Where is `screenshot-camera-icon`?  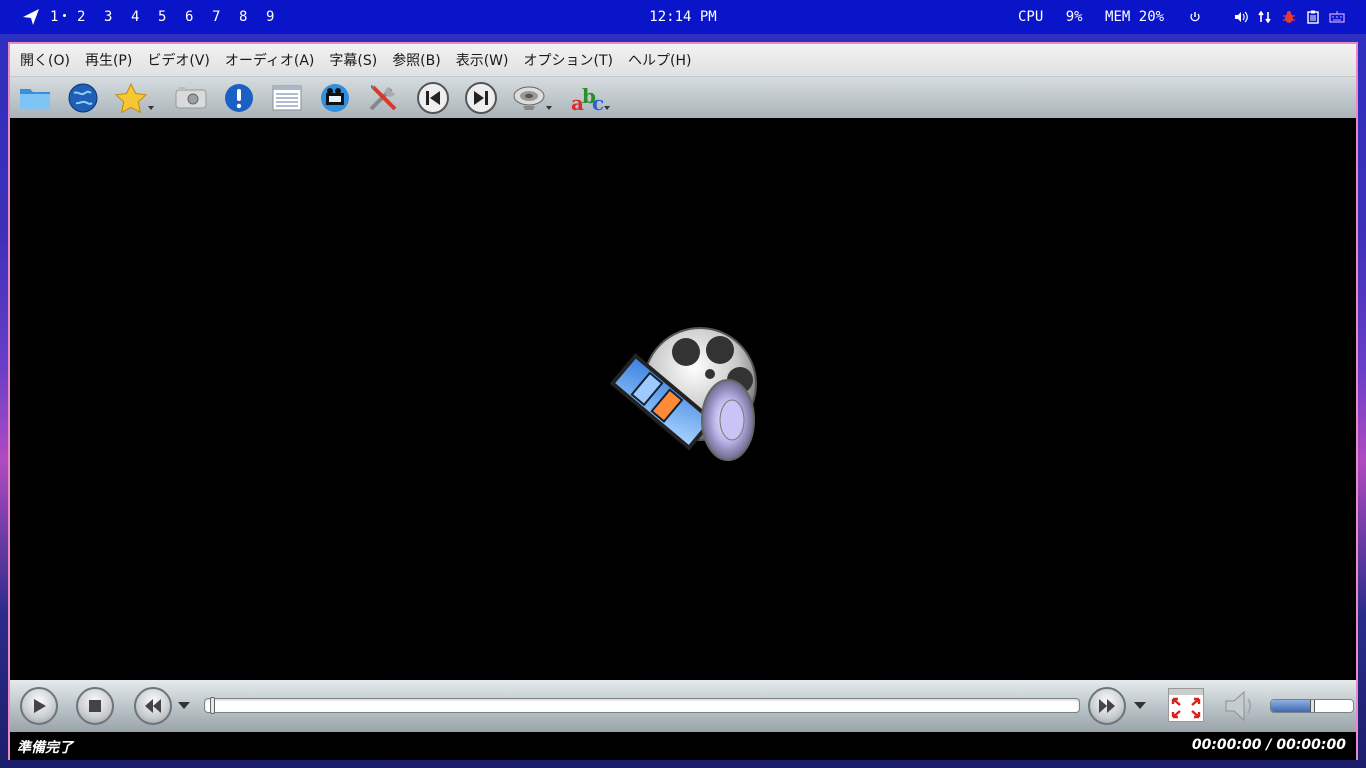 screenshot-camera-icon is located at coordinates (191, 98).